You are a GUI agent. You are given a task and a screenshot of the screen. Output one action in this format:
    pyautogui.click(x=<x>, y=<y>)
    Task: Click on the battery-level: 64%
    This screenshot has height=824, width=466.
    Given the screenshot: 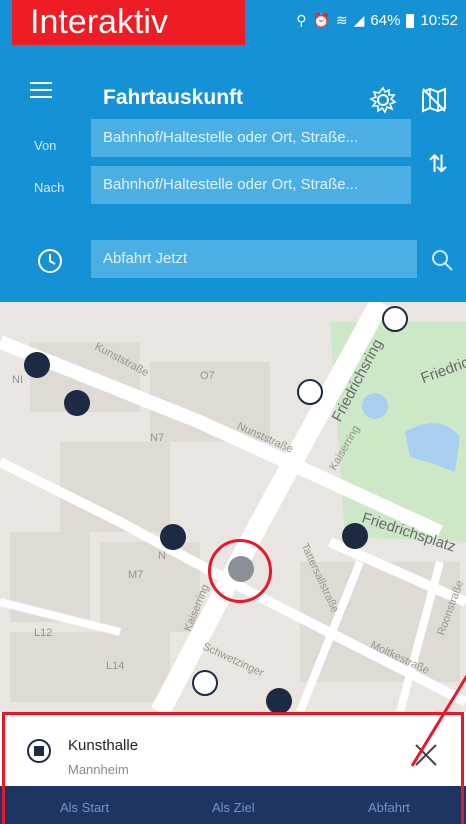 What is the action you would take?
    pyautogui.click(x=385, y=20)
    